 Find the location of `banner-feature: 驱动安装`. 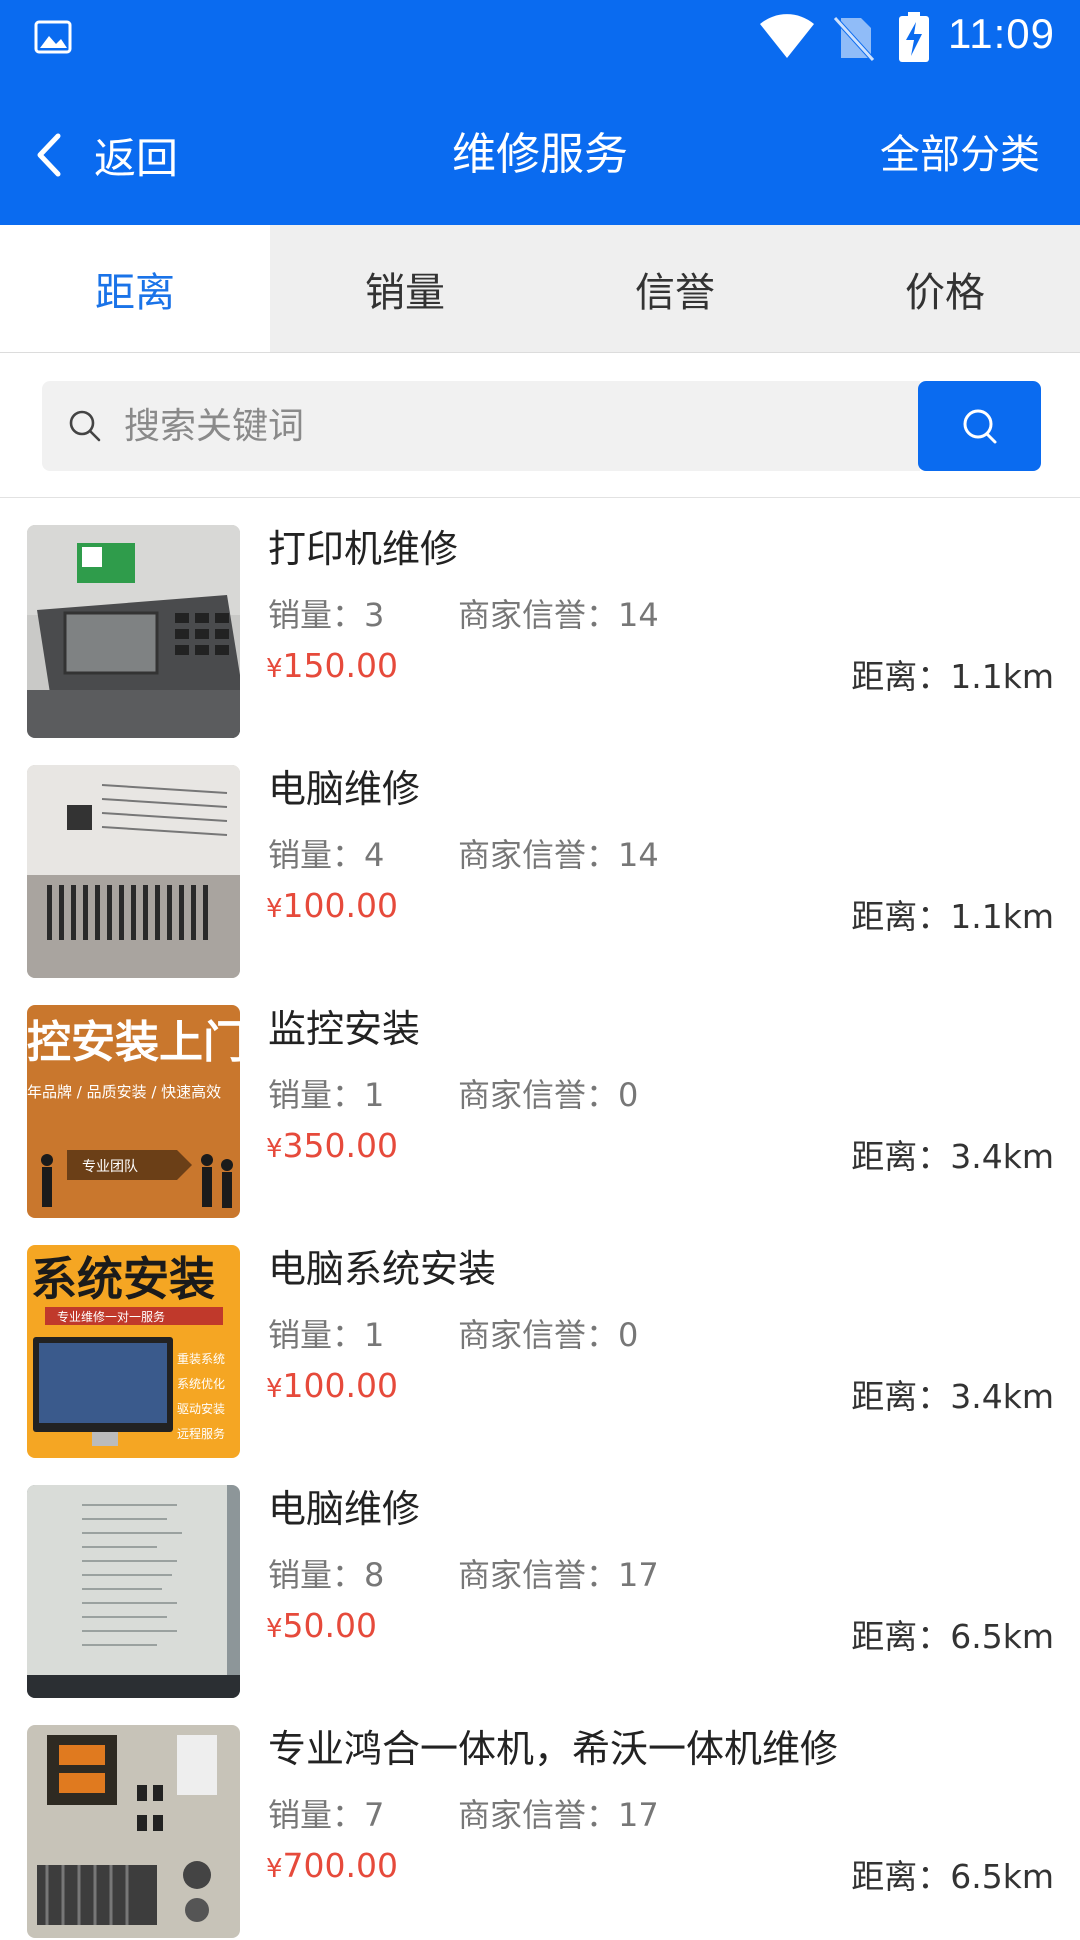

banner-feature: 驱动安装 is located at coordinates (201, 1408).